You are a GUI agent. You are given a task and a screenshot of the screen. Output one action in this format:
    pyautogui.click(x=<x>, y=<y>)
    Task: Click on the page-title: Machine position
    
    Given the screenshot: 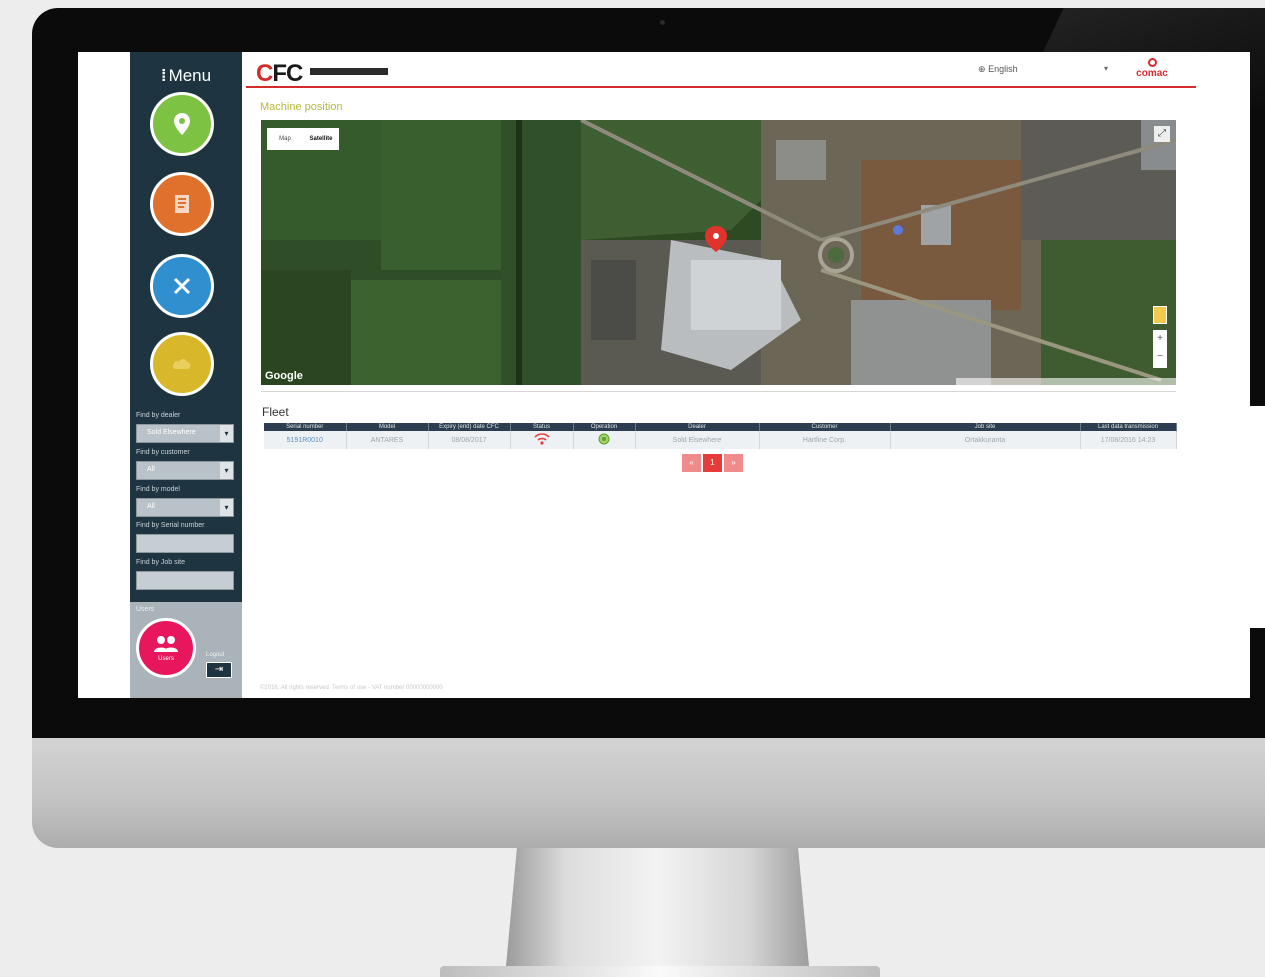 What is the action you would take?
    pyautogui.click(x=301, y=107)
    